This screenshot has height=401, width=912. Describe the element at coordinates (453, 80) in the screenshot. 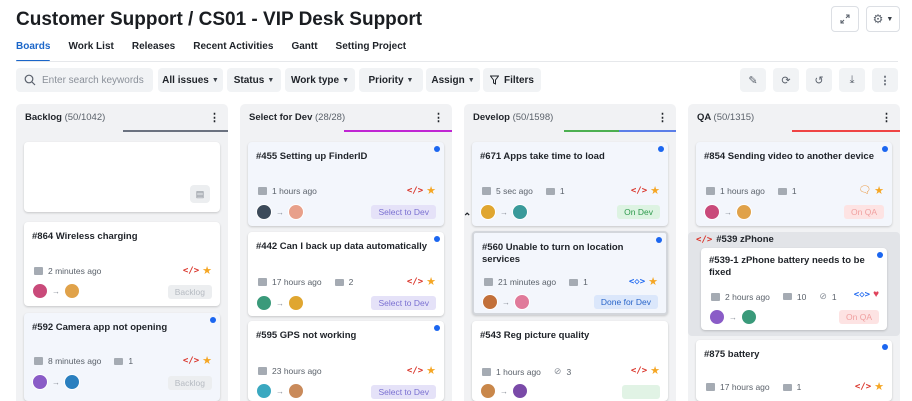

I see `assign-dropdown: Assign ▼` at that location.